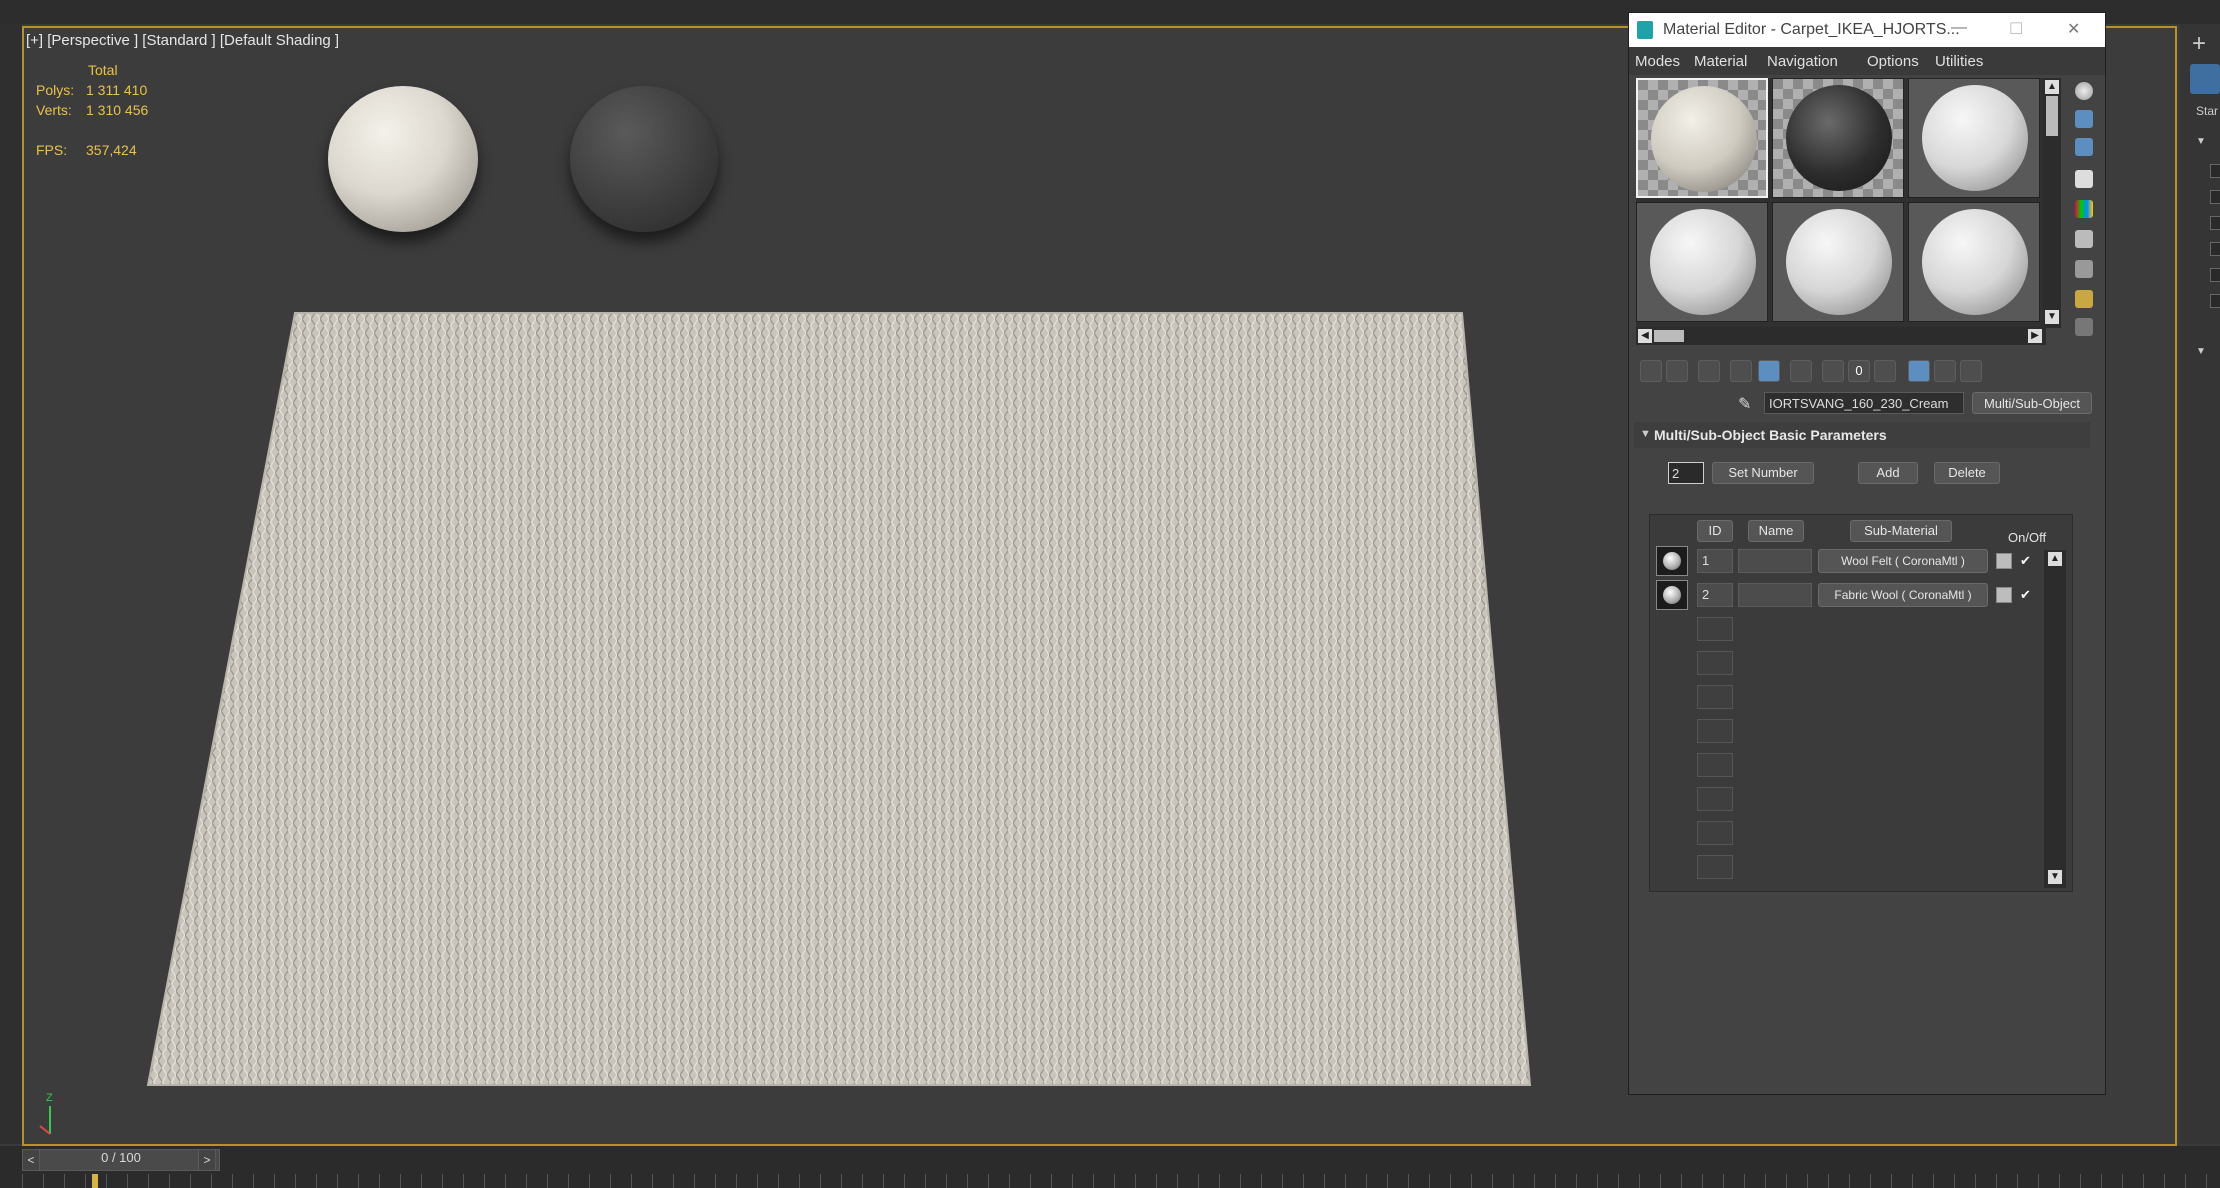 The image size is (2220, 1188). Describe the element at coordinates (2032, 403) in the screenshot. I see `material-type-button: Multi/Sub-Object` at that location.